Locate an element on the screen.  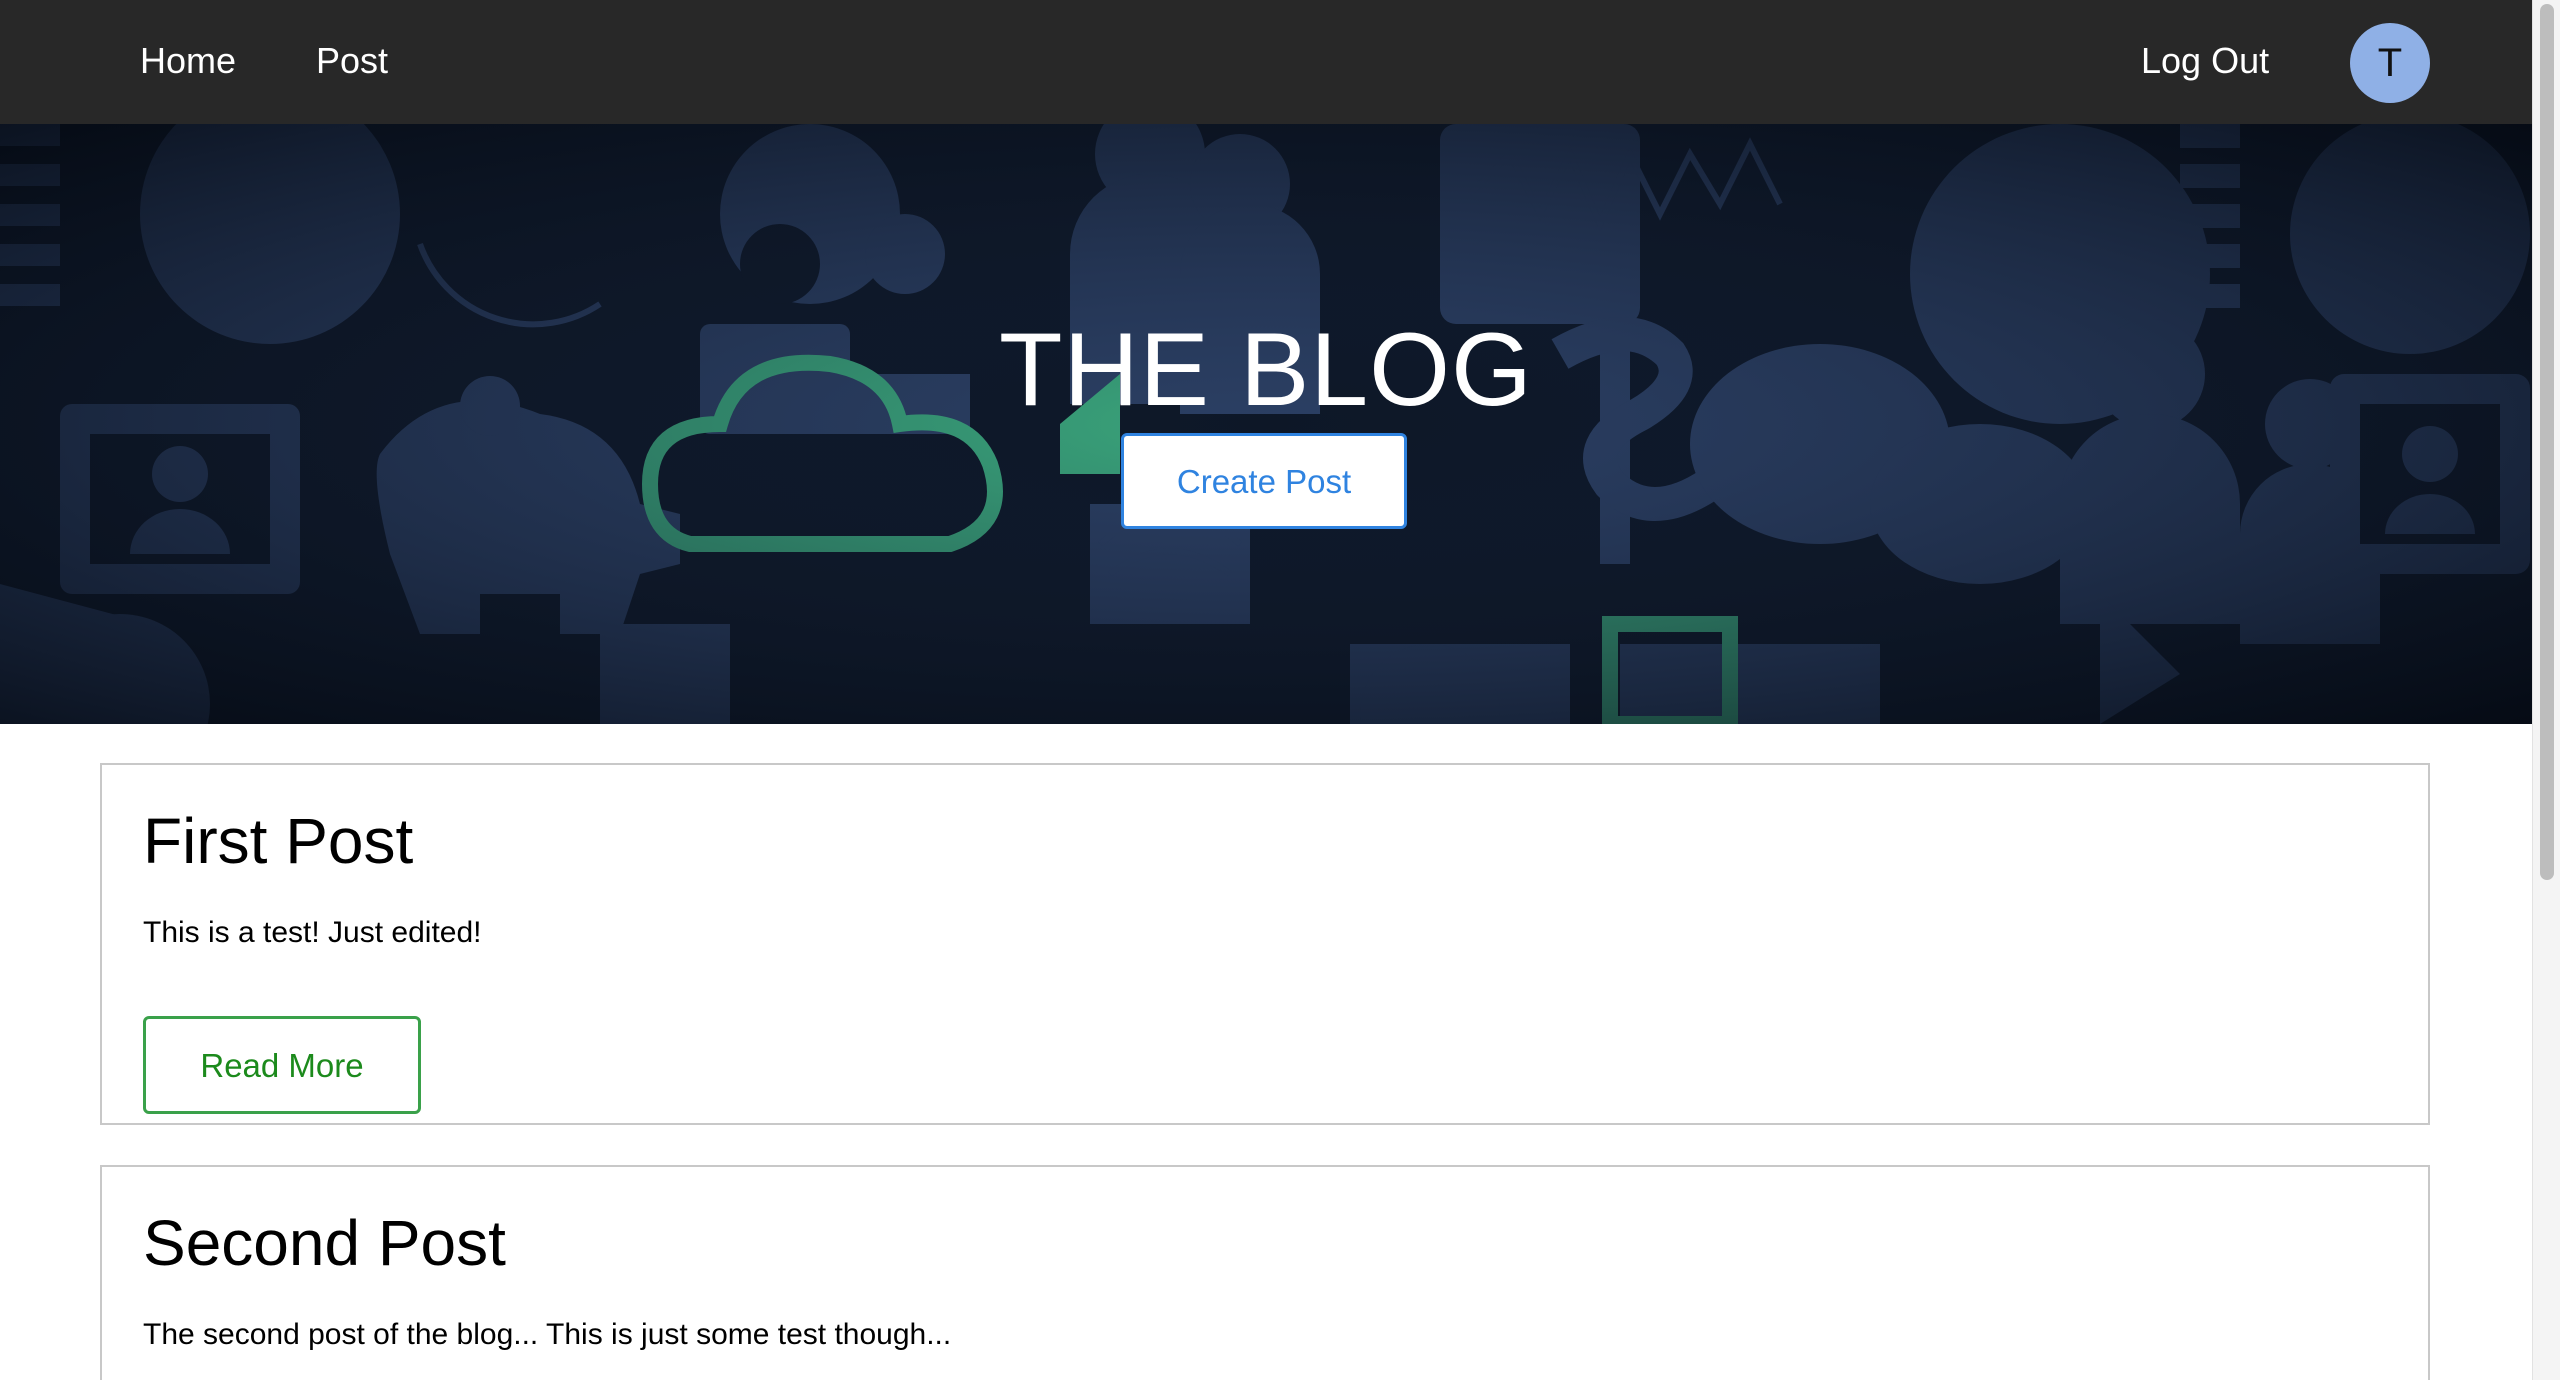
nav-post-link: Post is located at coordinates (352, 61).